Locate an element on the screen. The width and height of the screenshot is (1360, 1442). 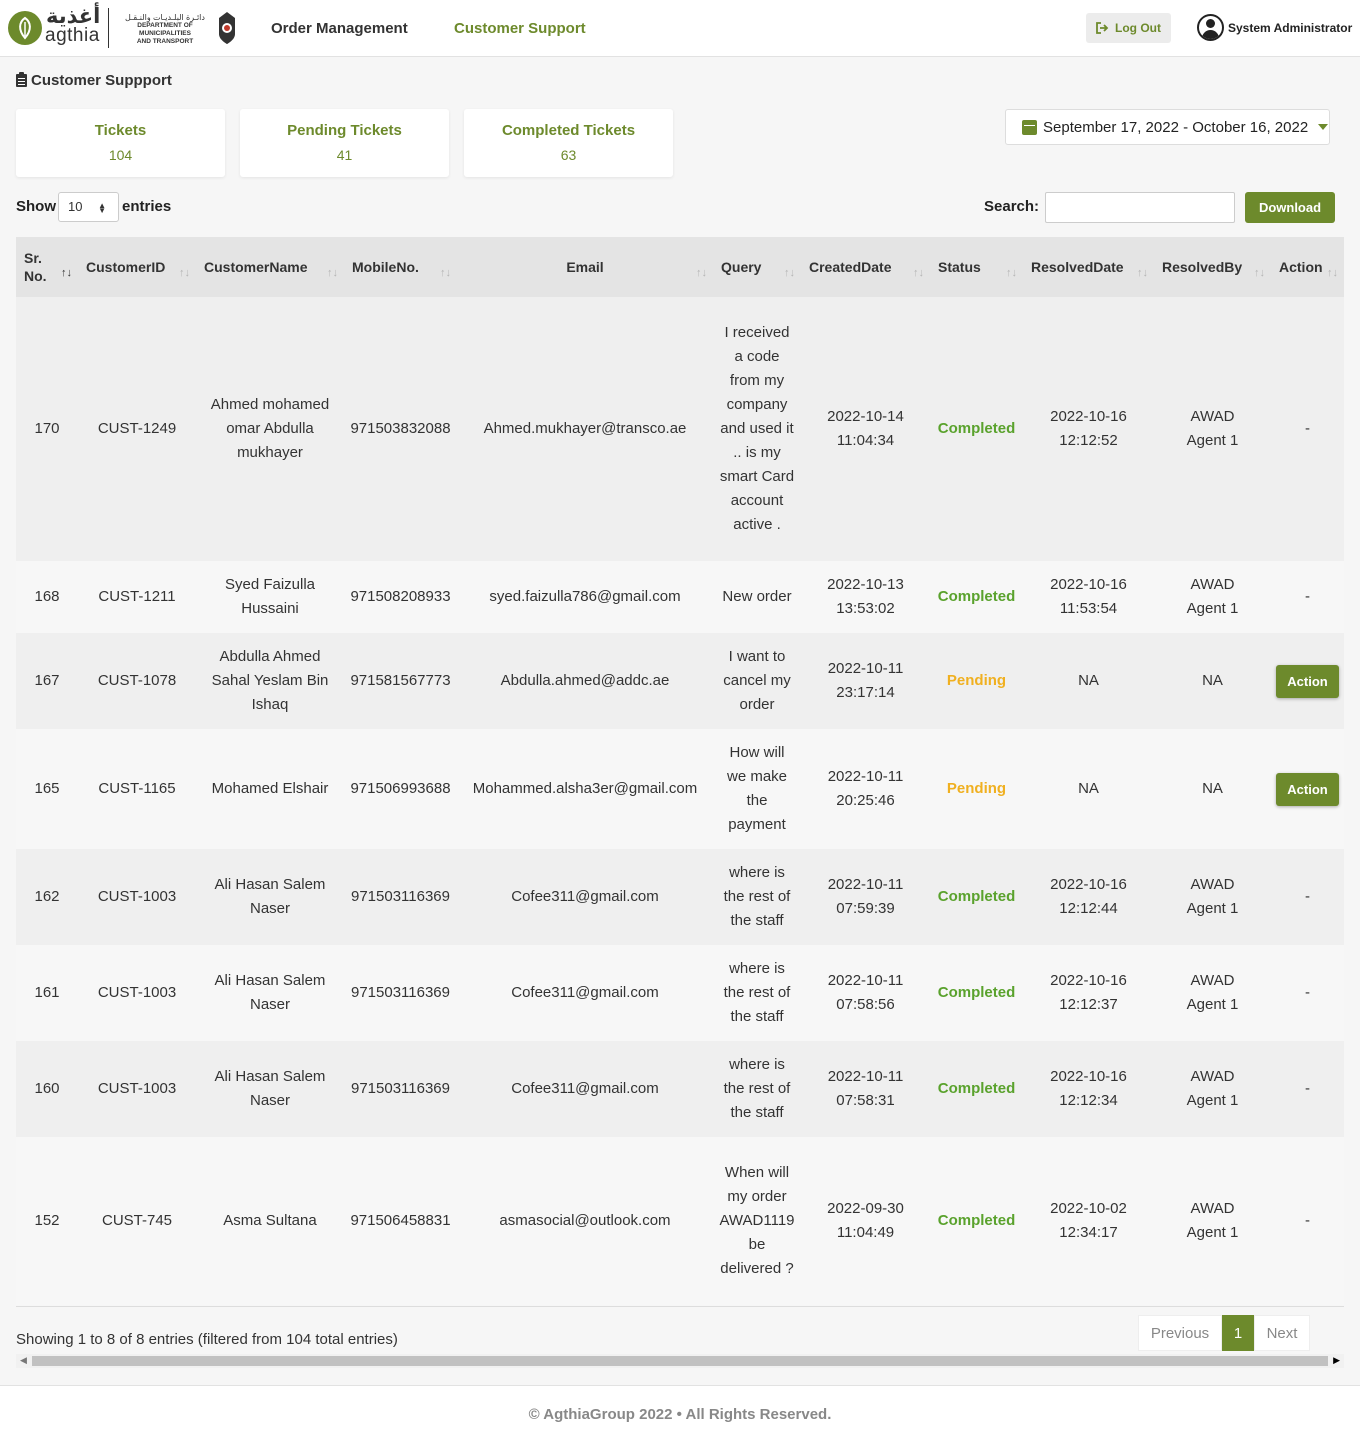
cell-customer-id: CUST-1249 is located at coordinates (137, 429).